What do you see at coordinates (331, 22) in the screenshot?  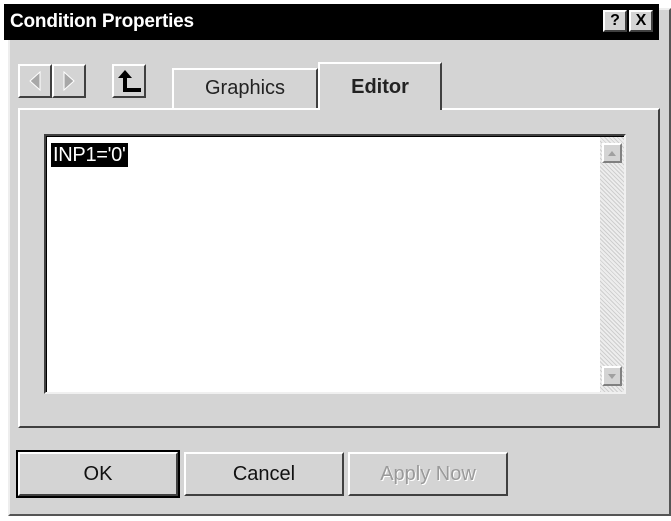 I see `title-bar: Condition Properties ? X` at bounding box center [331, 22].